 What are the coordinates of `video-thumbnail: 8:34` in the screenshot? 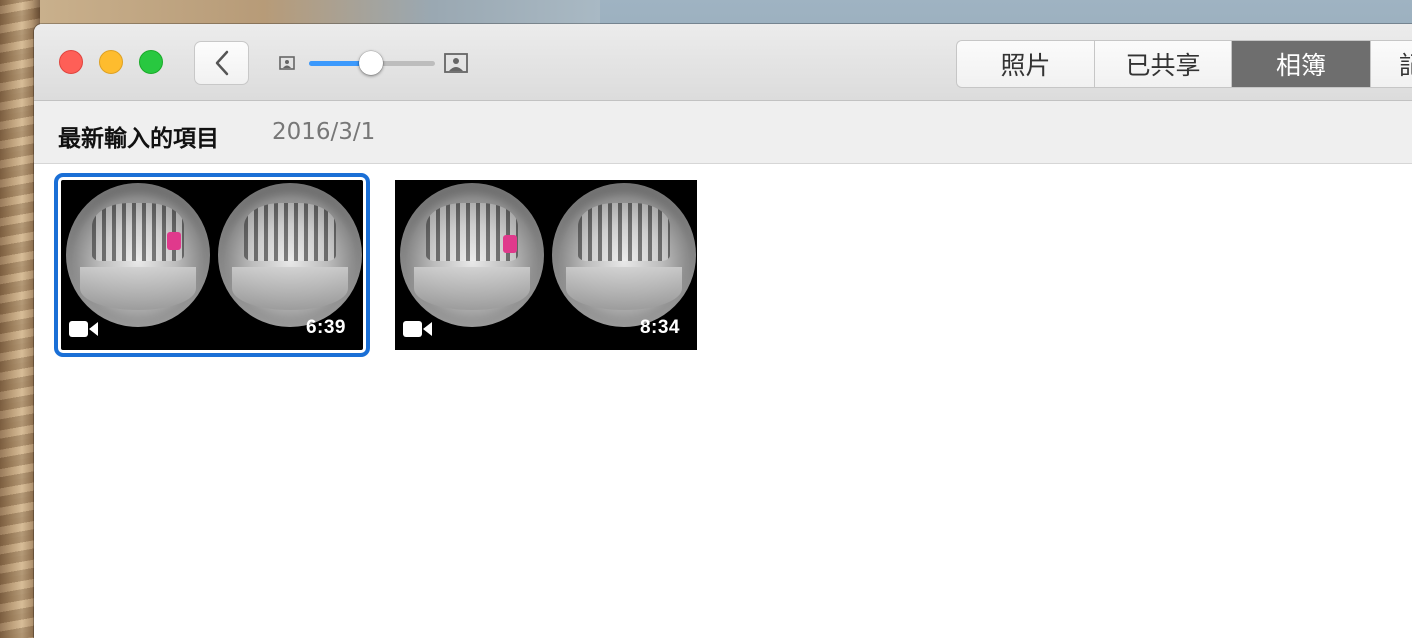 It's located at (546, 265).